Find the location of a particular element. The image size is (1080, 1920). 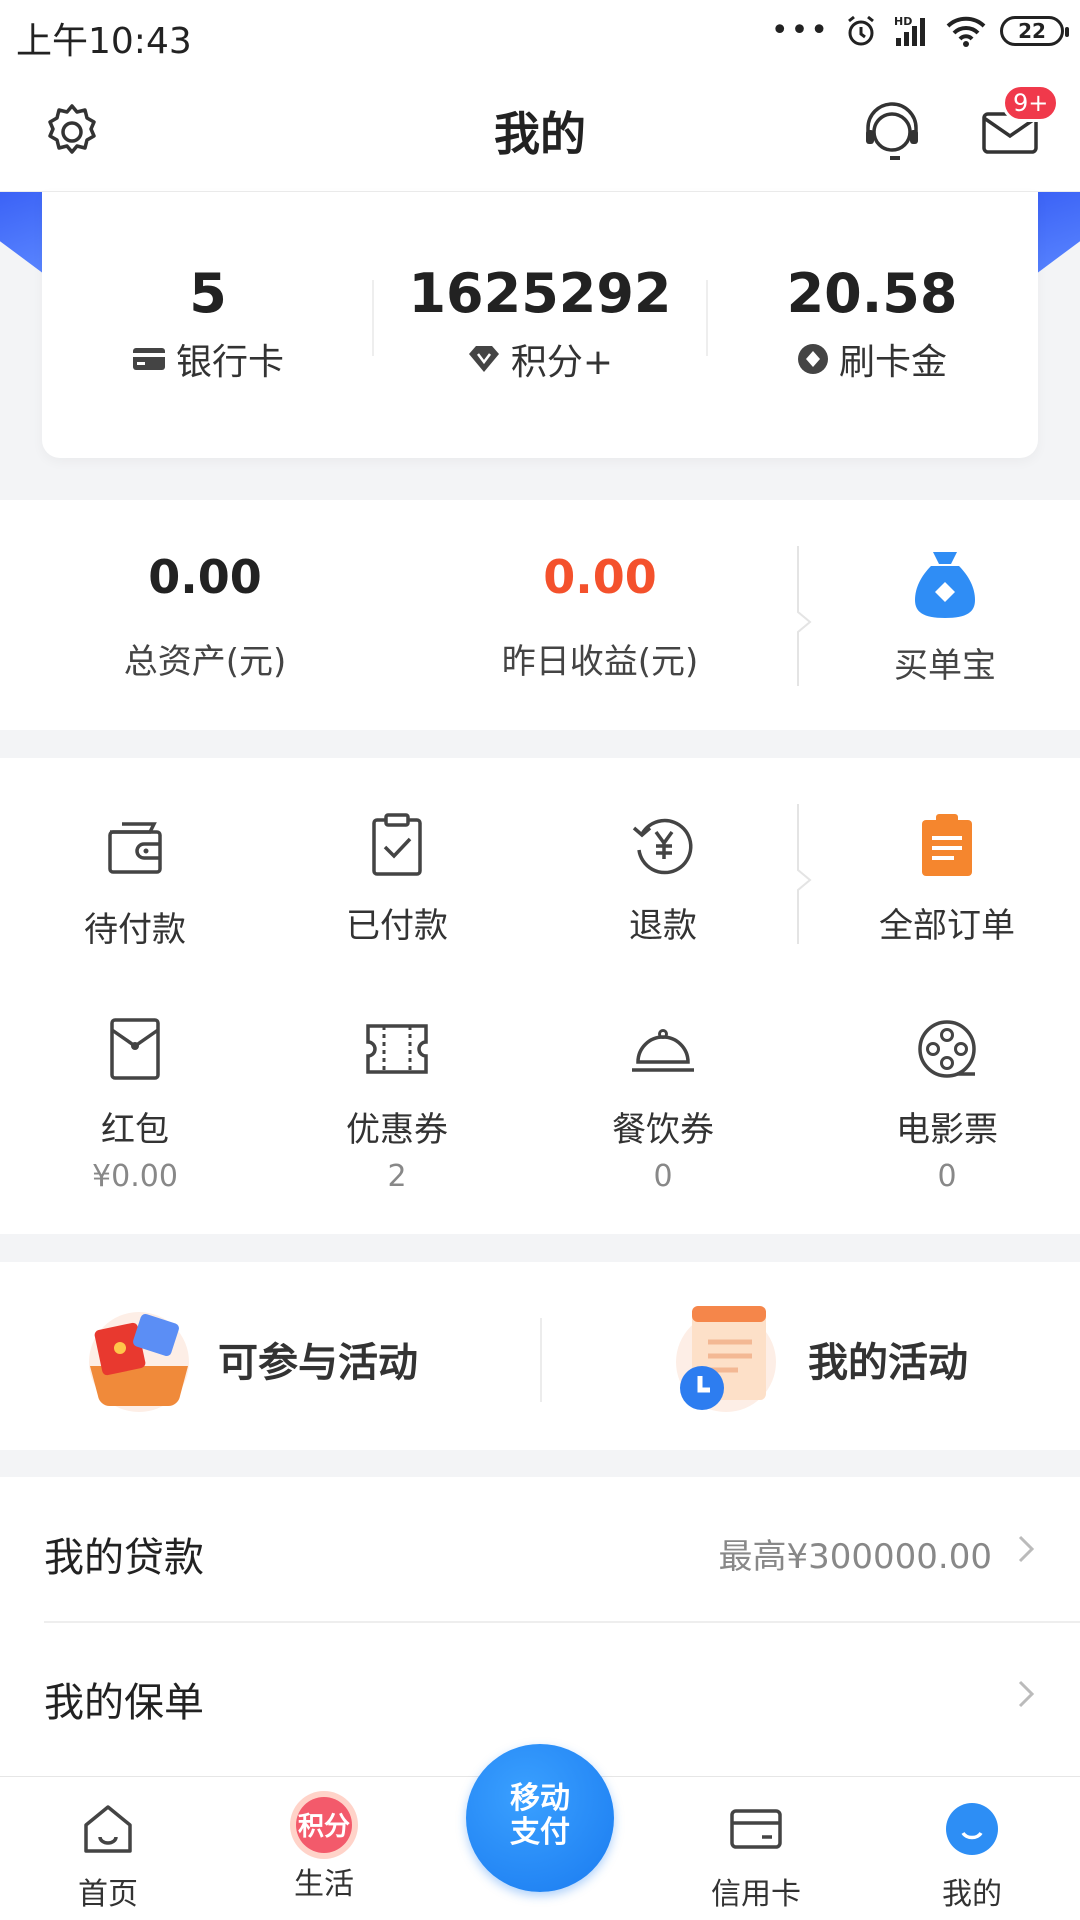

tab-credit-card: 信用卡 is located at coordinates (756, 1848).